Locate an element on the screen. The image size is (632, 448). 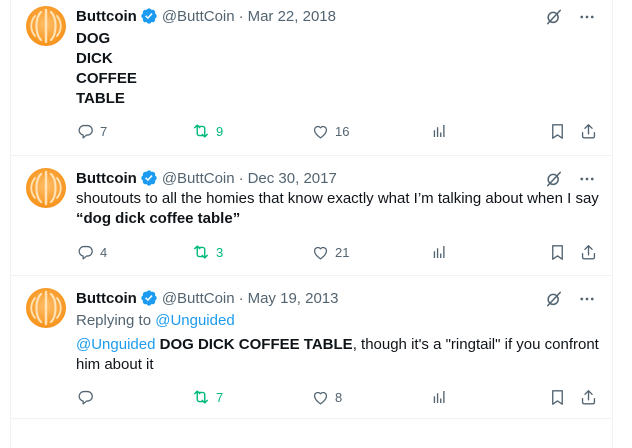
reply-button is located at coordinates (88, 397).